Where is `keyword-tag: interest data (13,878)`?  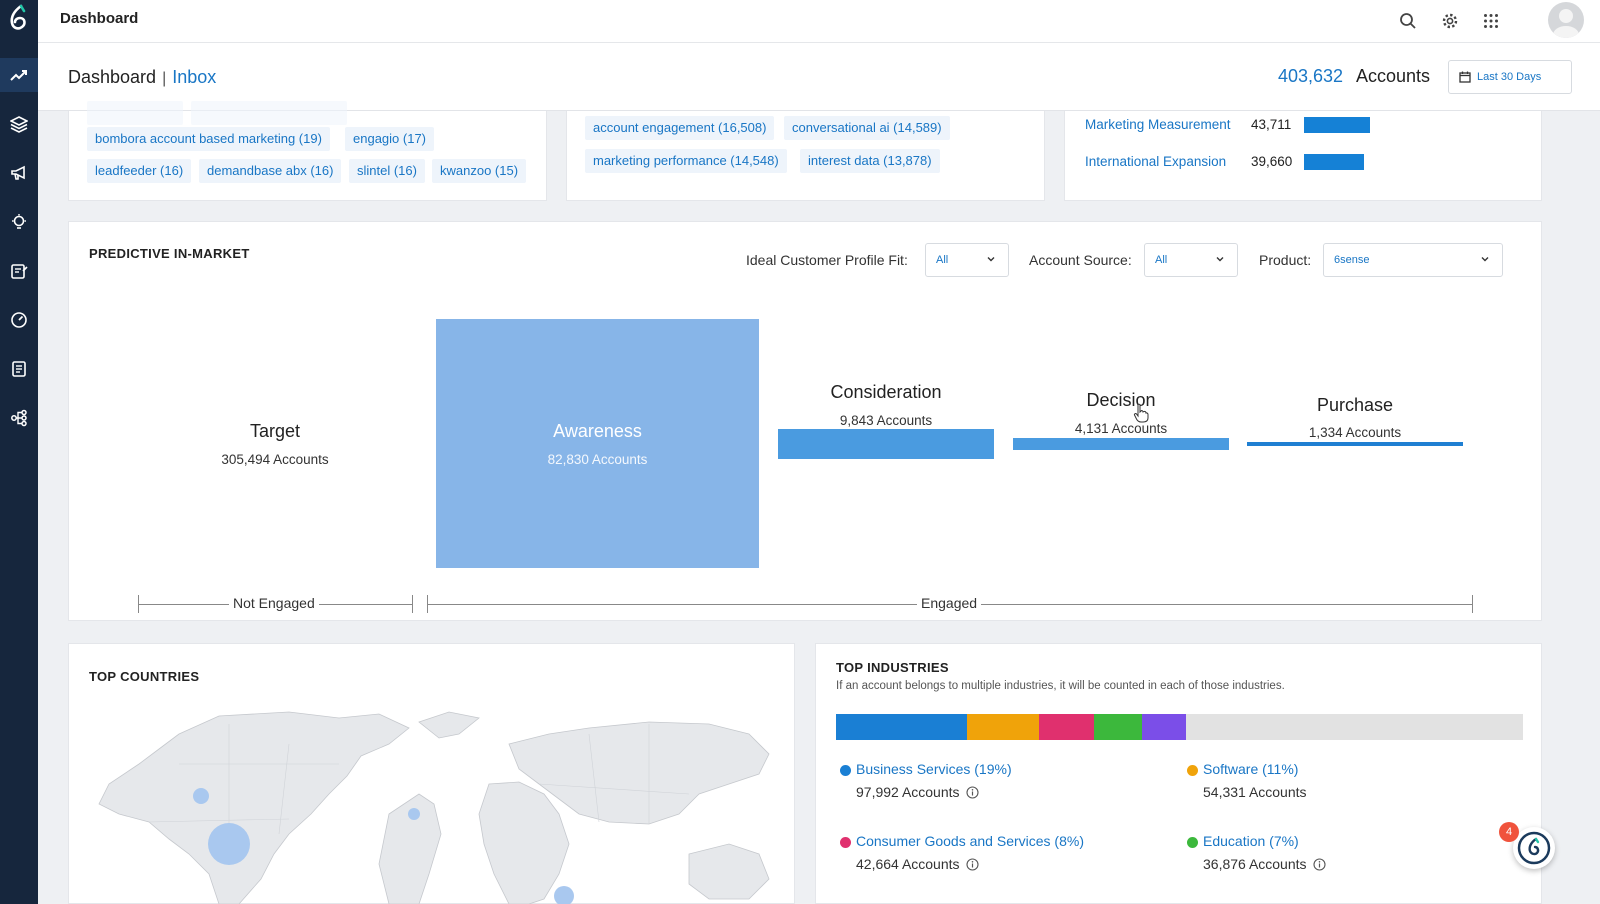
keyword-tag: interest data (13,878) is located at coordinates (870, 161).